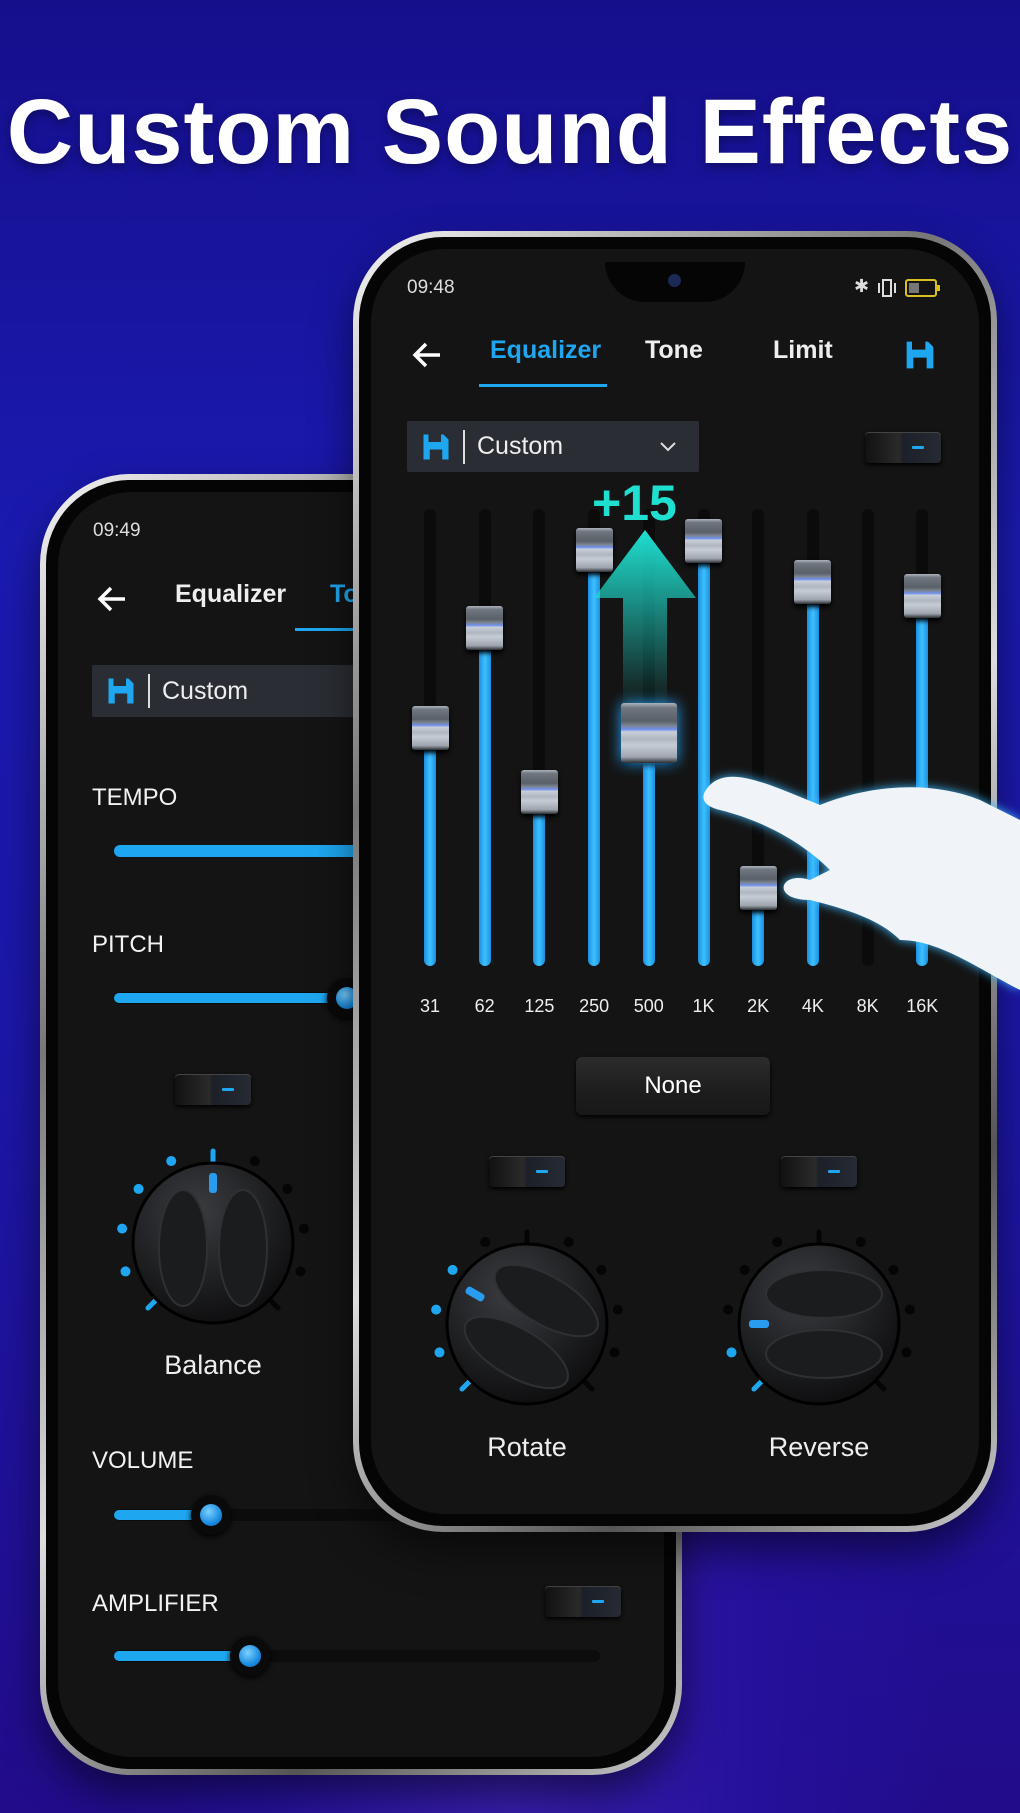 This screenshot has height=1813, width=1020. What do you see at coordinates (645, 619) in the screenshot?
I see `boost-arrow-icon` at bounding box center [645, 619].